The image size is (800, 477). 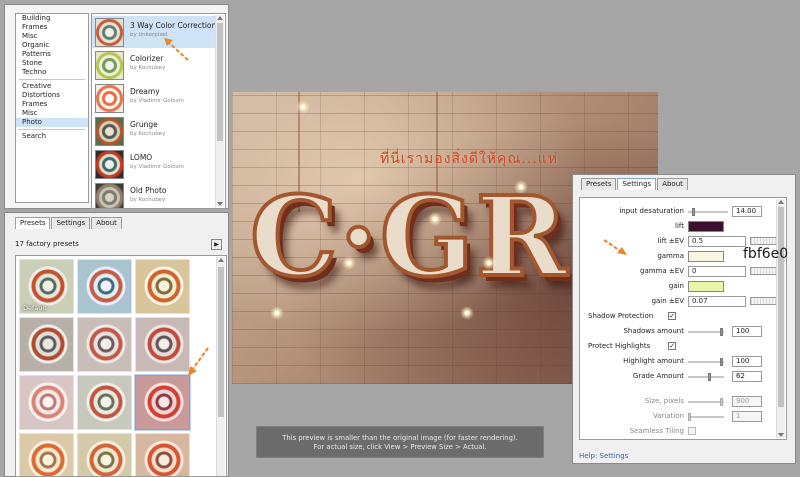 I want to click on highlight-amount-slider, so click(x=706, y=362).